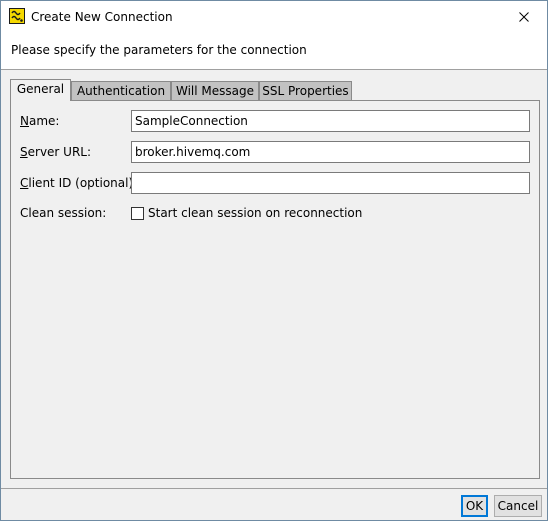 The width and height of the screenshot is (548, 521). I want to click on cancel-button: Cancel, so click(518, 506).